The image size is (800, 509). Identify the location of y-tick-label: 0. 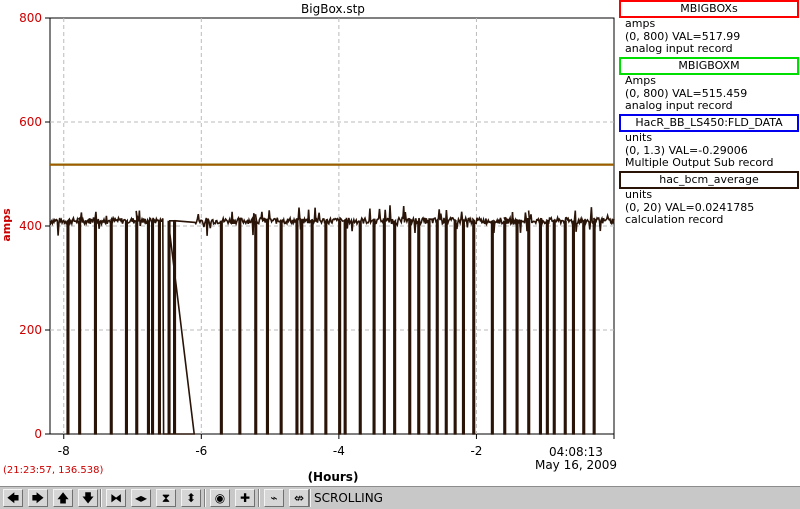
(38, 434).